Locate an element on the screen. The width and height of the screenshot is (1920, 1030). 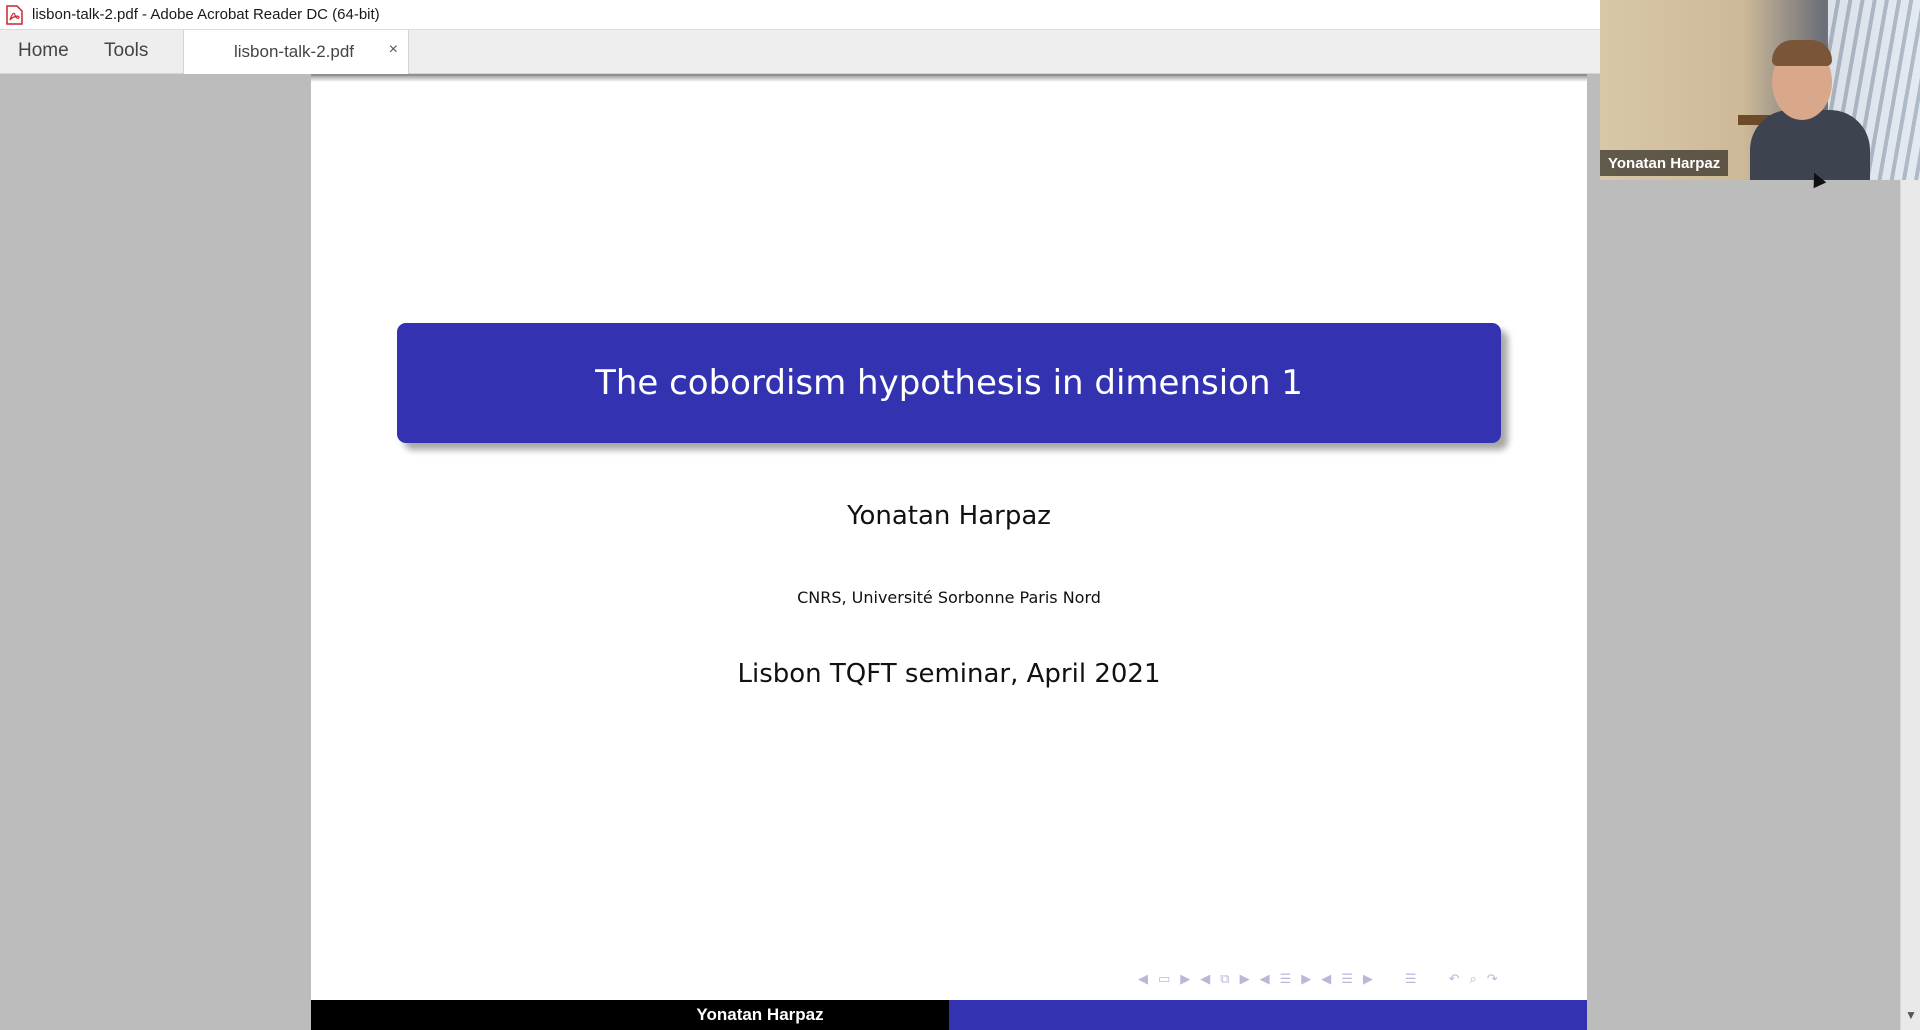
slide-title: The cobordism hypothesis in dimension 1 is located at coordinates (949, 383).